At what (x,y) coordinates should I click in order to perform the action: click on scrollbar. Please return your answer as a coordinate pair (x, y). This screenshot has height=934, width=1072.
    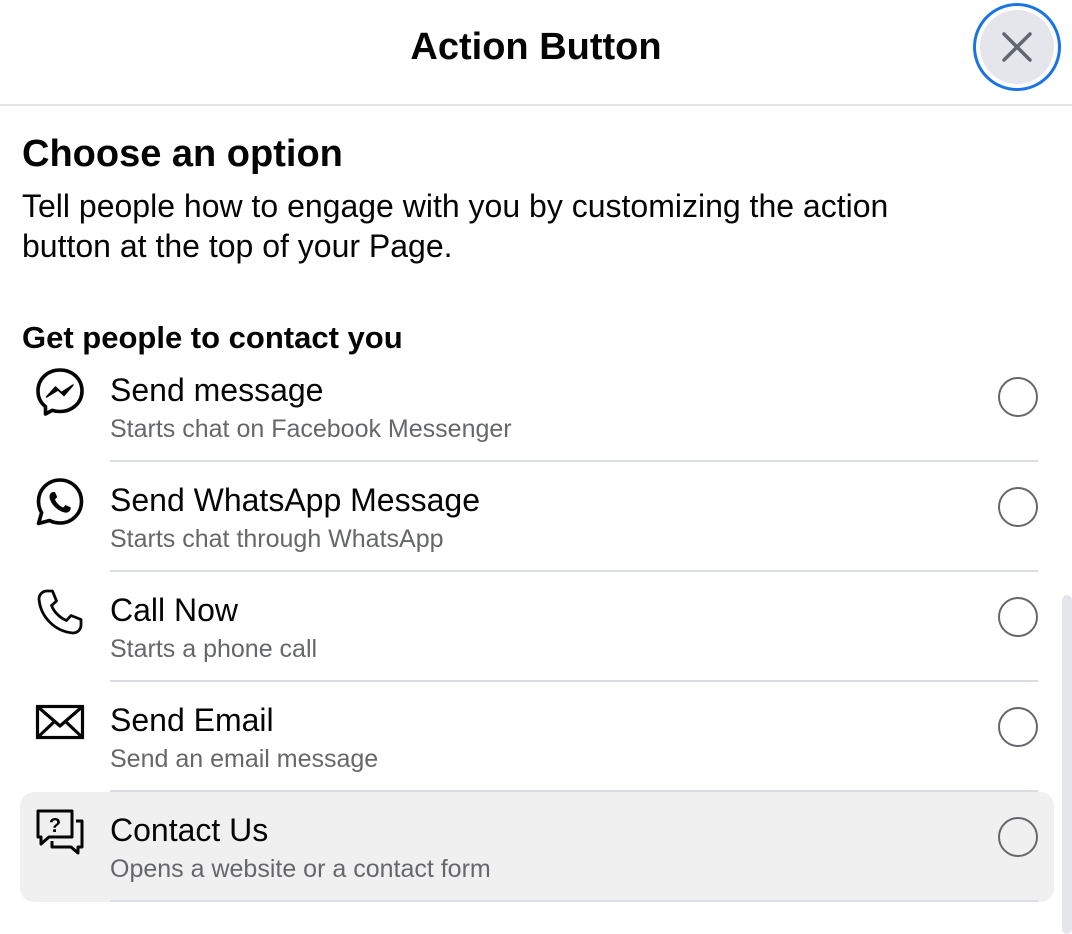
    Looking at the image, I should click on (1067, 764).